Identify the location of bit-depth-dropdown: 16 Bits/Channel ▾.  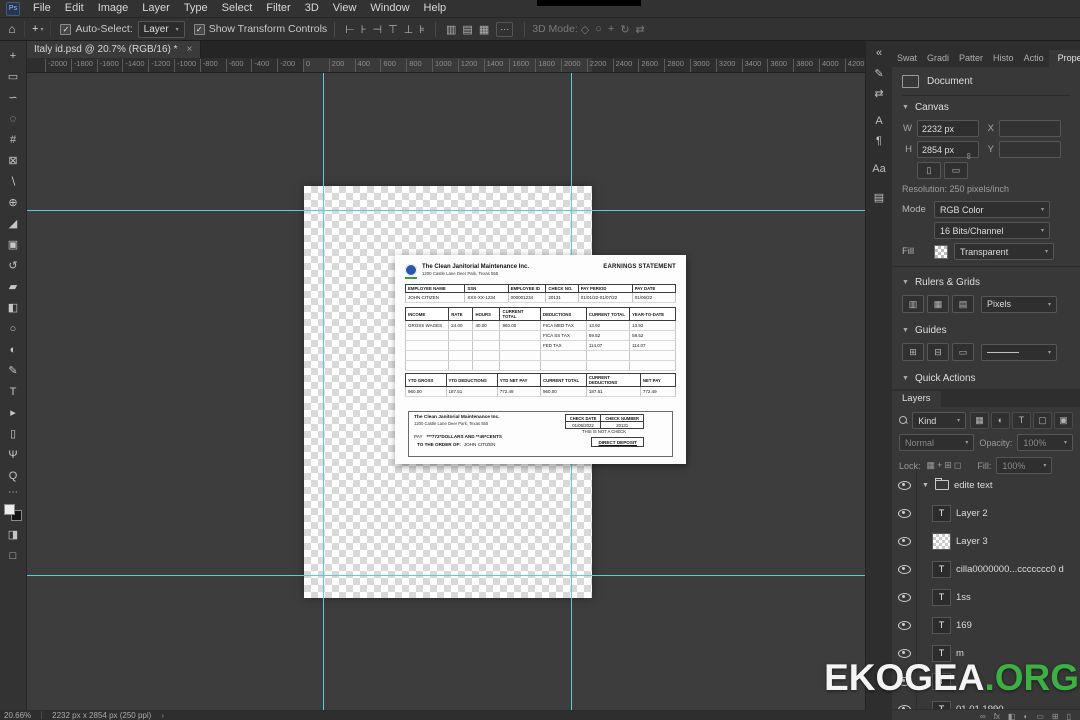
(992, 230).